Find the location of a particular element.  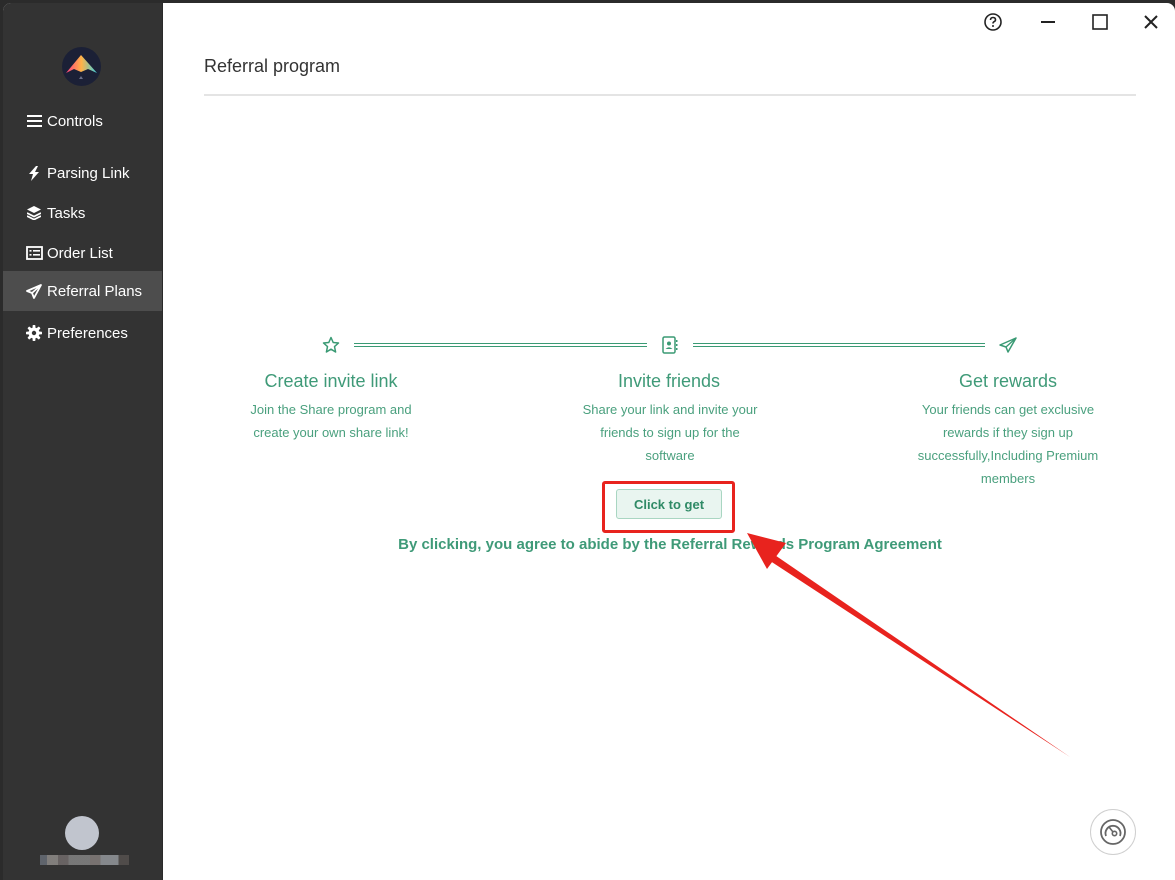

contact-book-icon is located at coordinates (670, 345).